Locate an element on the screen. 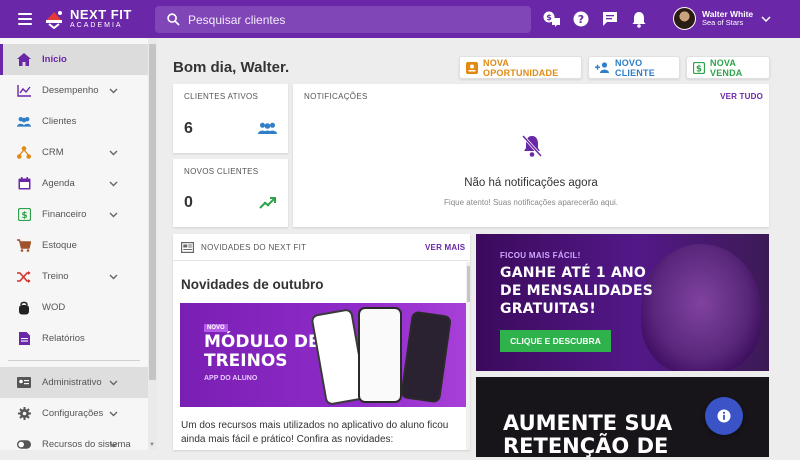 The image size is (800, 460). sidebar-item-administrativo: Administrativo is located at coordinates (74, 382).